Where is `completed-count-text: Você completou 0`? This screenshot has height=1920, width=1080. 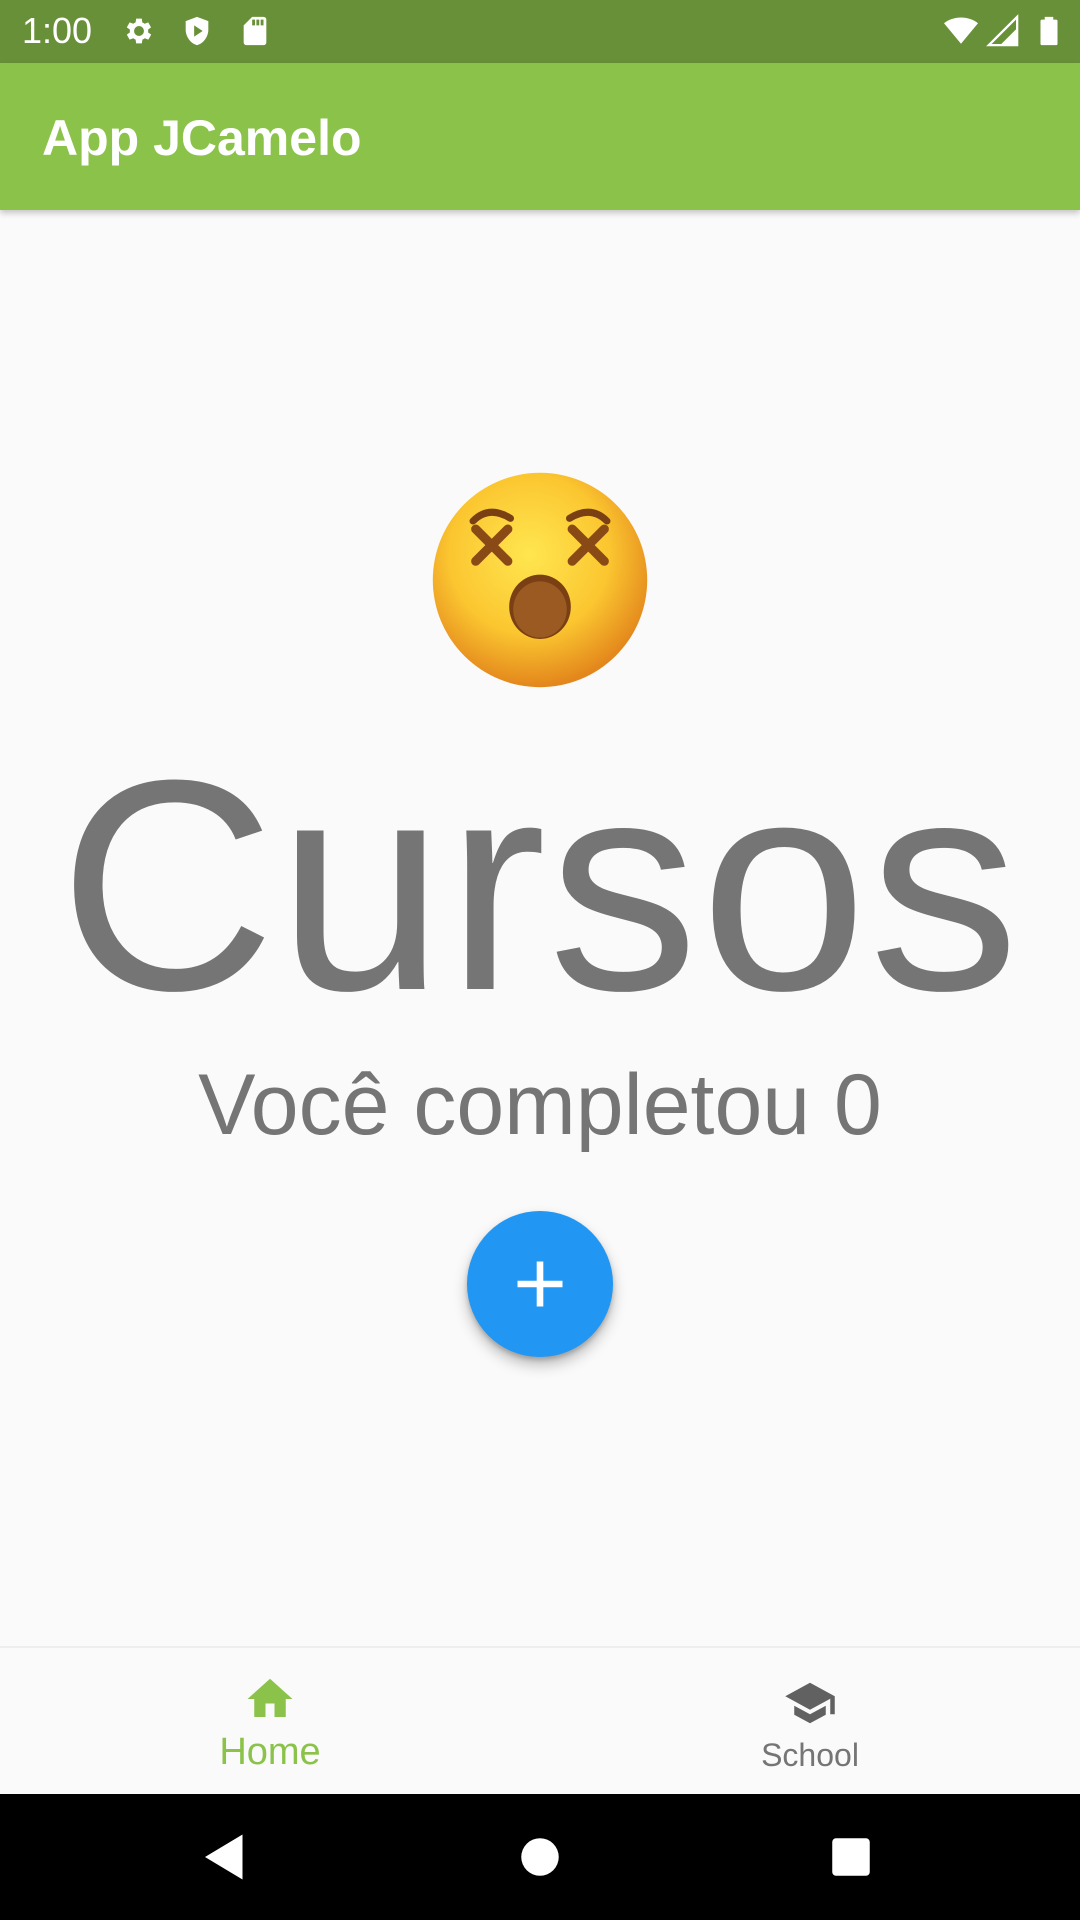 completed-count-text: Você completou 0 is located at coordinates (540, 1105).